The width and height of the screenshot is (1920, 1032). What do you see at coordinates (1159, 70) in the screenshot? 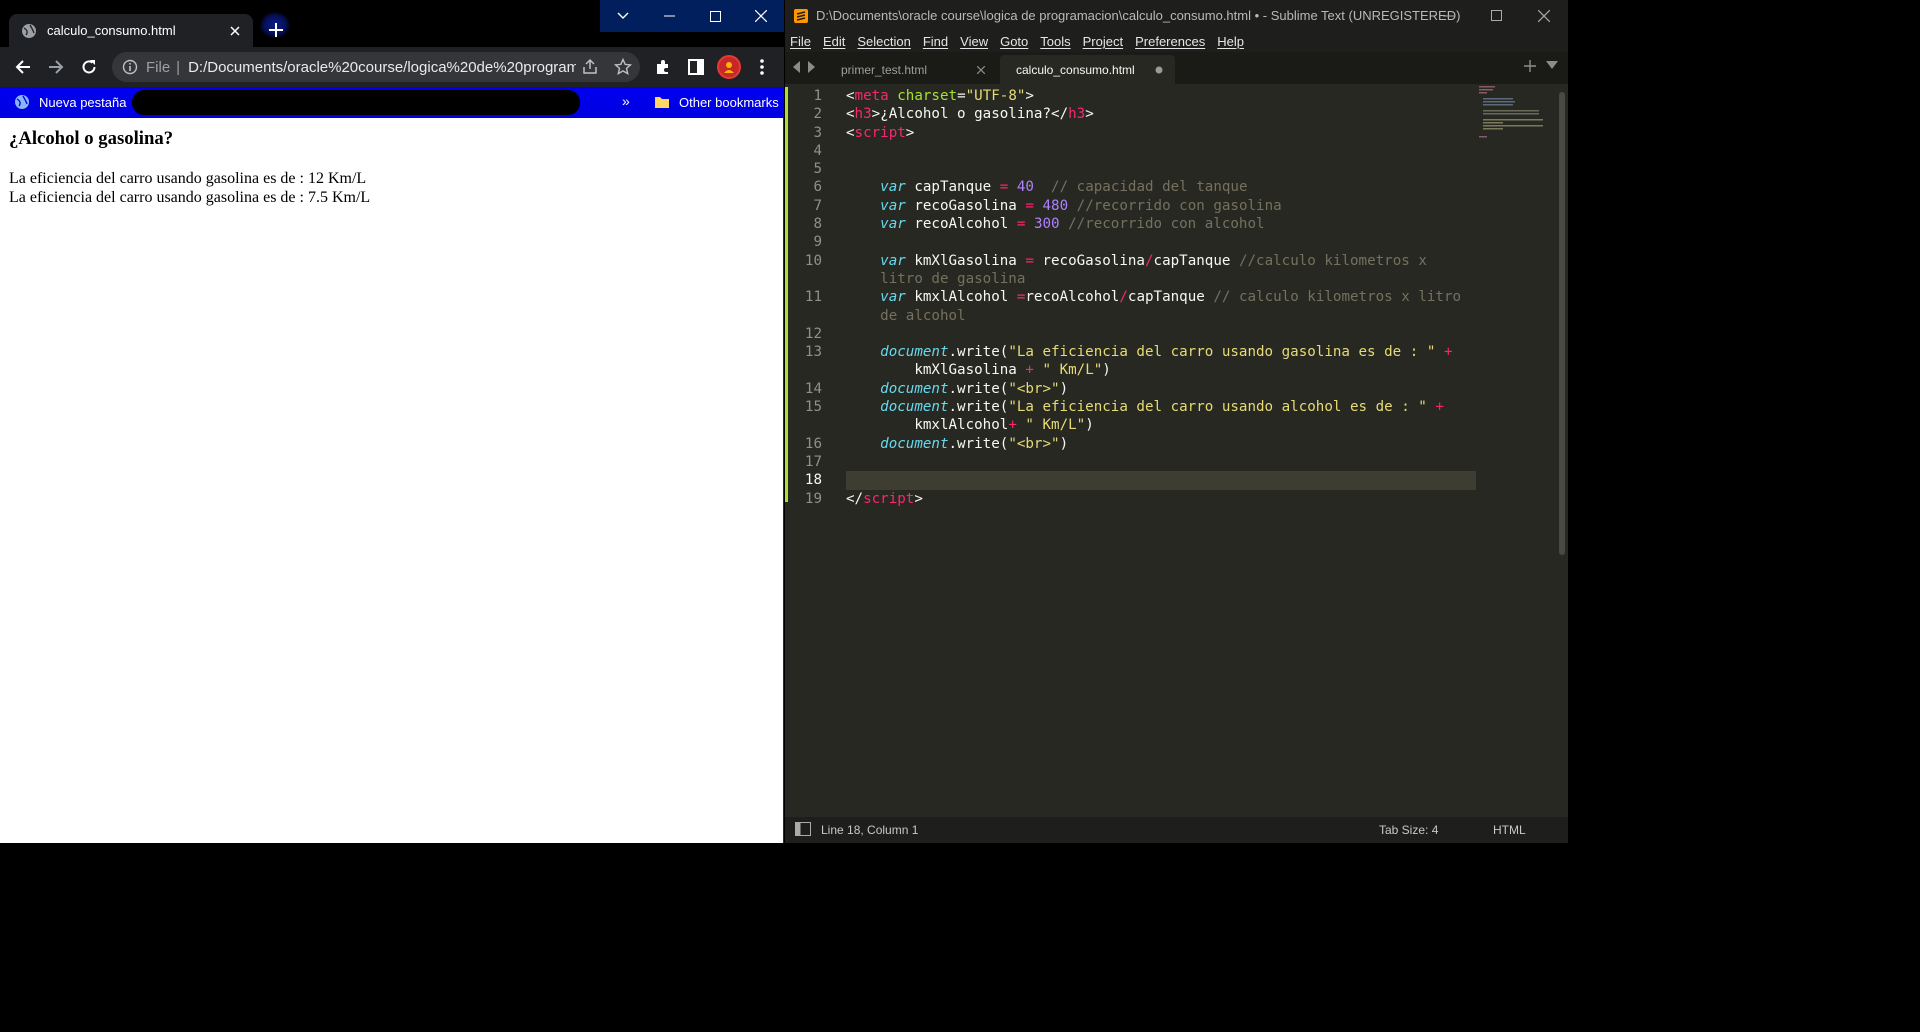
I see `unsaved-dot-icon` at bounding box center [1159, 70].